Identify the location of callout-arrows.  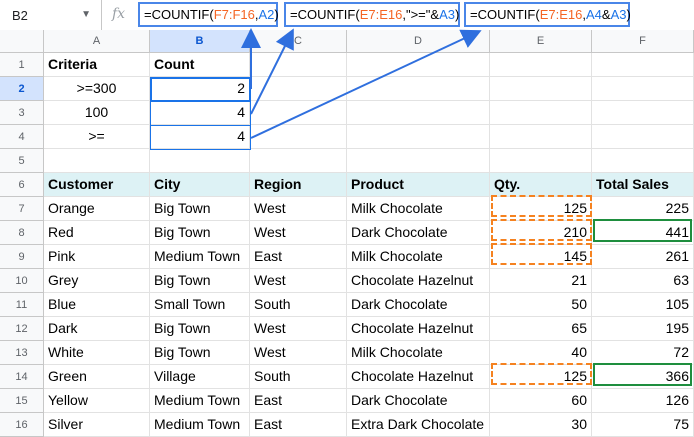
(361, 83).